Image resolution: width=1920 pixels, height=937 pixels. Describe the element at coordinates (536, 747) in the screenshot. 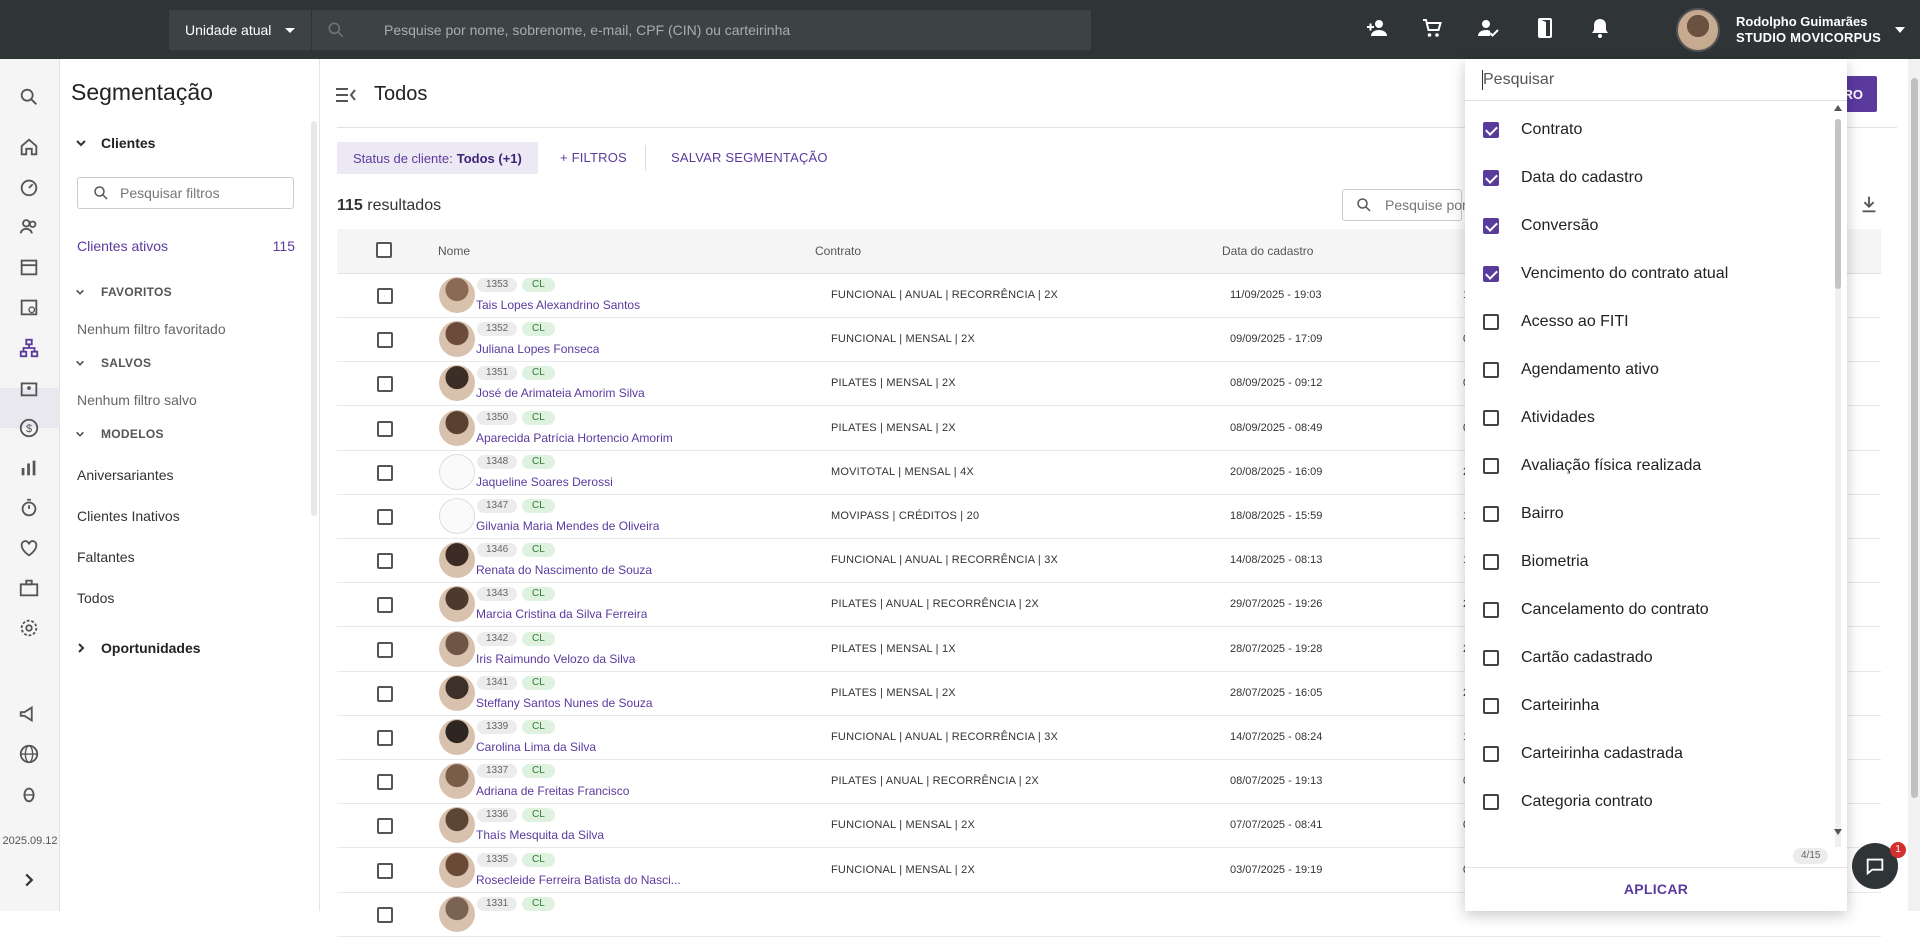

I see `client-name-link: Carolina Lima da Silva` at that location.